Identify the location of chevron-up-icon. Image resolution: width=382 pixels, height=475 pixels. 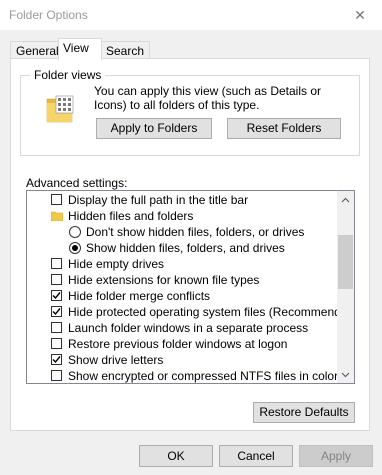
(345, 199).